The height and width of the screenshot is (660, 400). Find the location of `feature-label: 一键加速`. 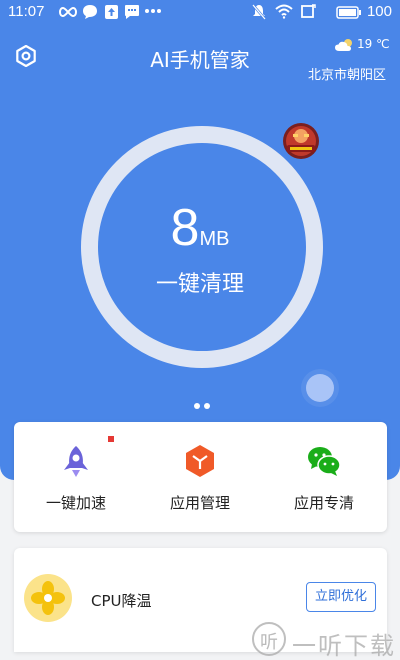

feature-label: 一键加速 is located at coordinates (75, 503).